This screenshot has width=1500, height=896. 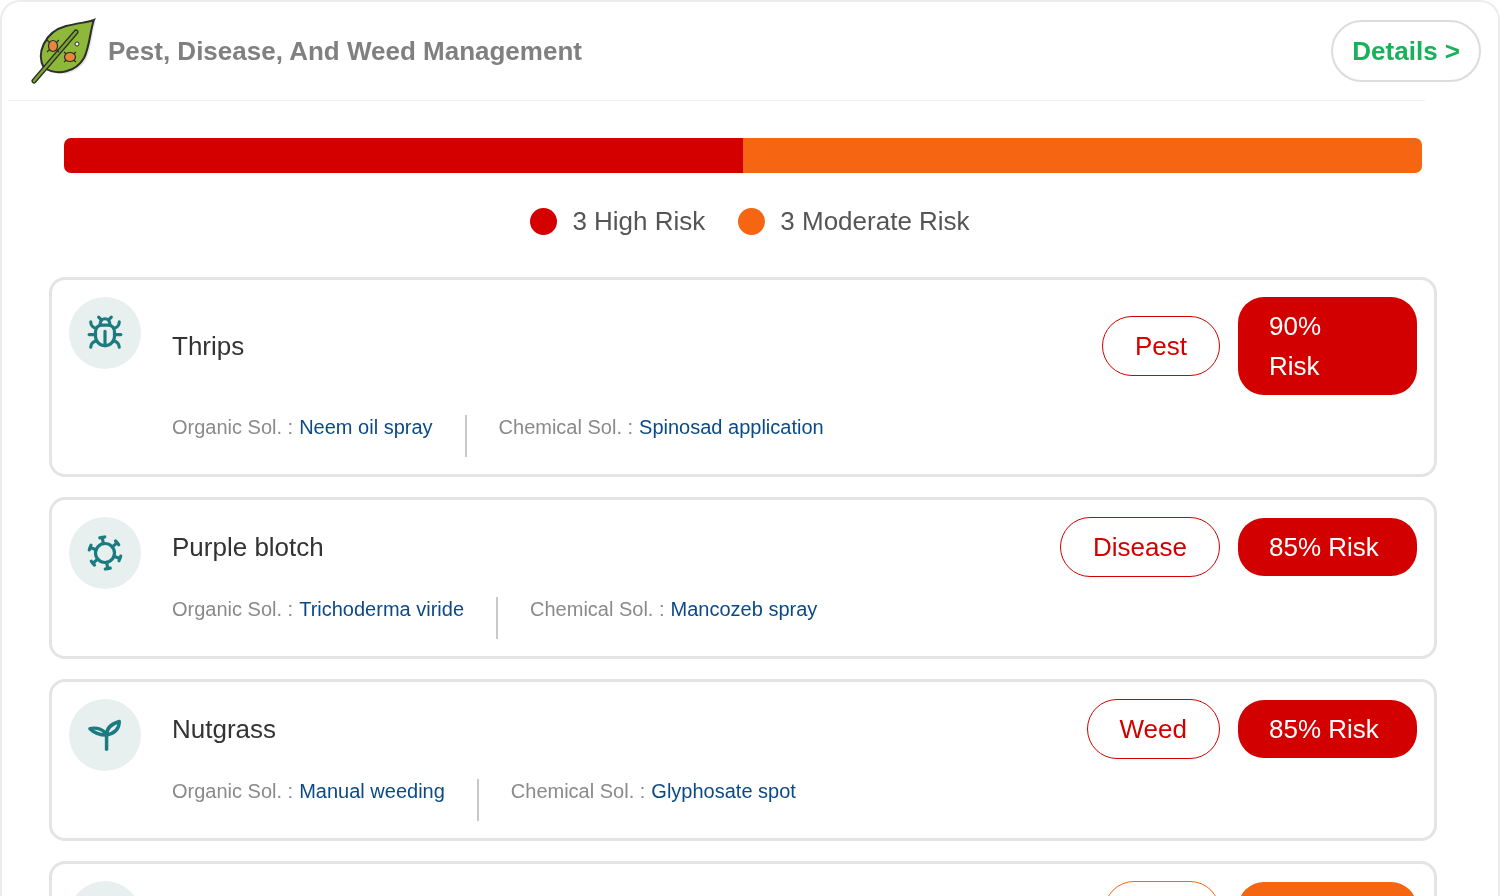 What do you see at coordinates (382, 609) in the screenshot?
I see `solution-value: Trichoderma viride` at bounding box center [382, 609].